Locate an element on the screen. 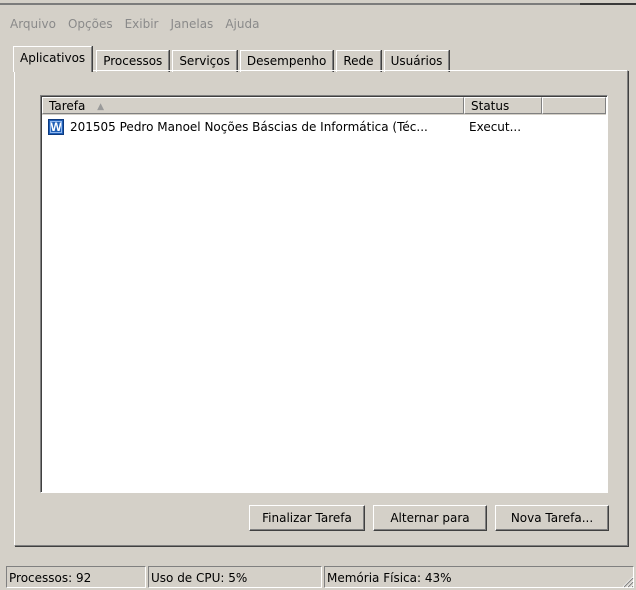 The width and height of the screenshot is (636, 590). tab-rede: Rede is located at coordinates (358, 61).